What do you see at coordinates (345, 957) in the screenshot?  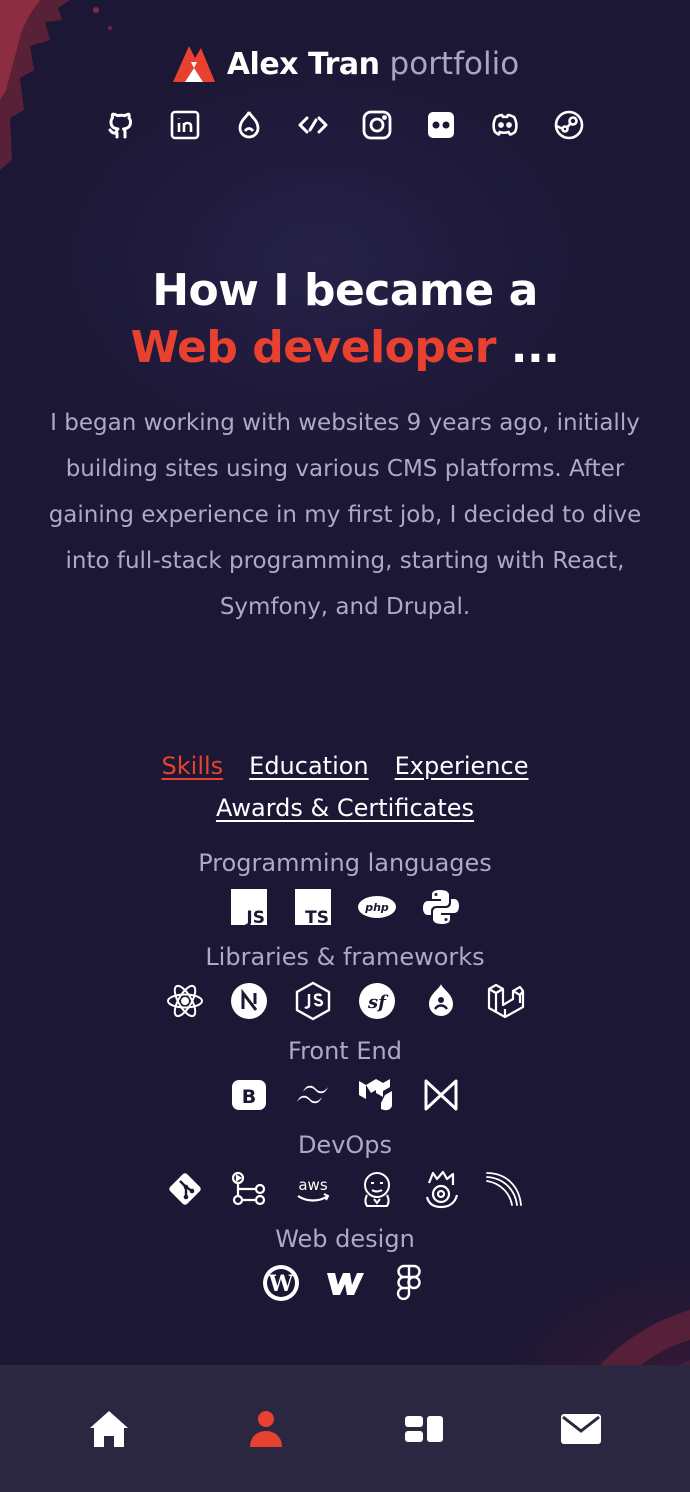 I see `skill-group-title: Libraries & frameworks` at bounding box center [345, 957].